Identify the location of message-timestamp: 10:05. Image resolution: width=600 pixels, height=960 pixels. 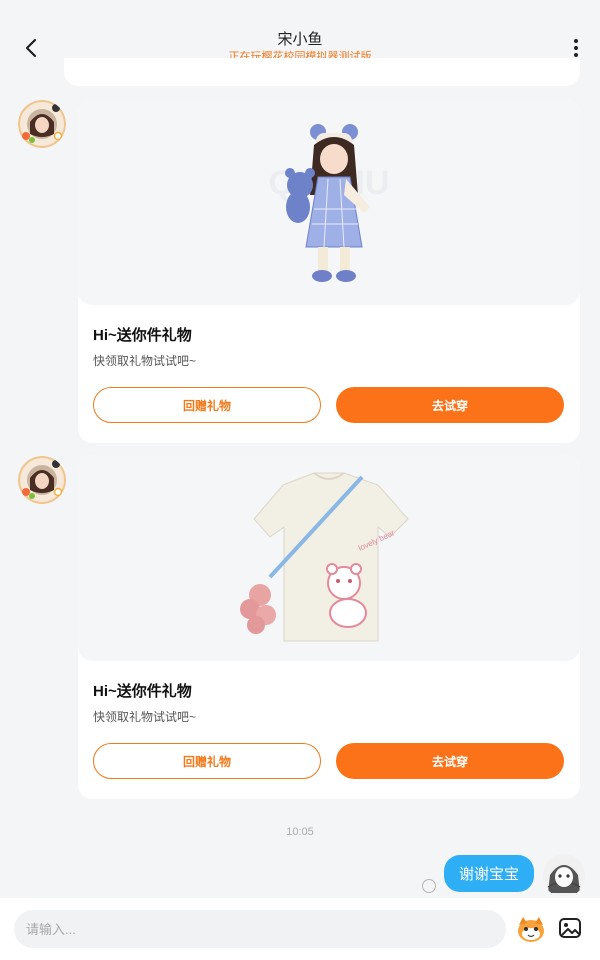
(300, 832).